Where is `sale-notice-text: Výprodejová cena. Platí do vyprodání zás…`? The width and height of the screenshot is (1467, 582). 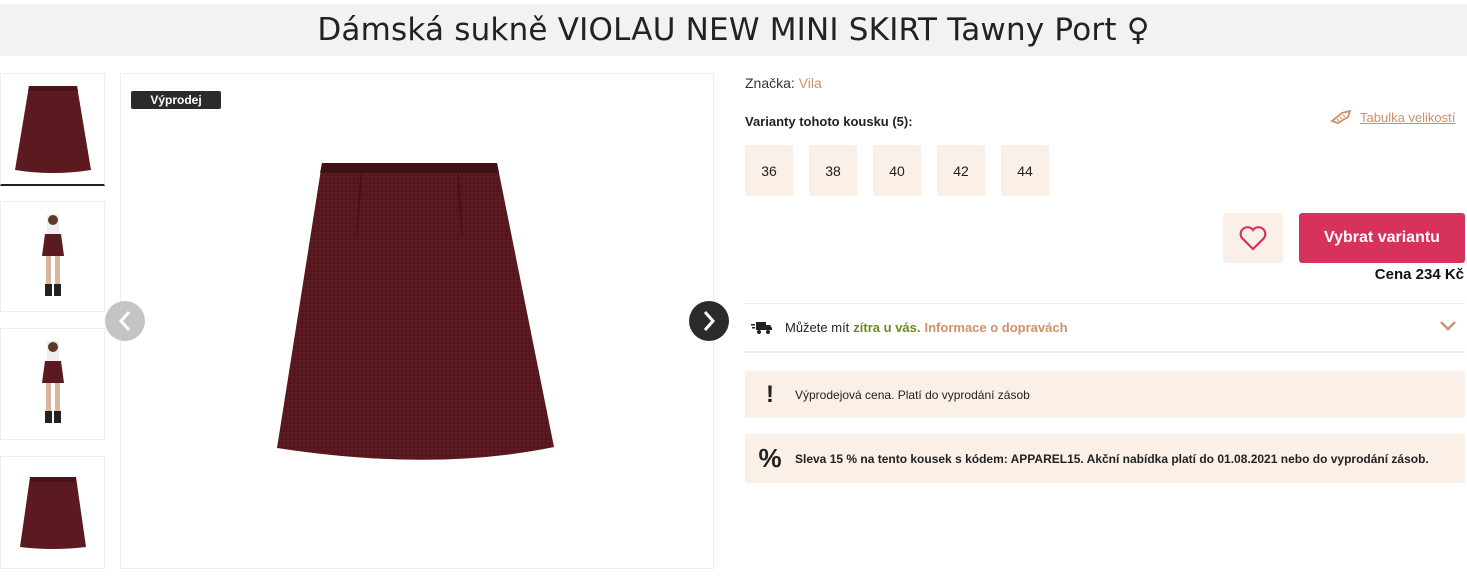 sale-notice-text: Výprodejová cena. Platí do vyprodání zás… is located at coordinates (912, 394).